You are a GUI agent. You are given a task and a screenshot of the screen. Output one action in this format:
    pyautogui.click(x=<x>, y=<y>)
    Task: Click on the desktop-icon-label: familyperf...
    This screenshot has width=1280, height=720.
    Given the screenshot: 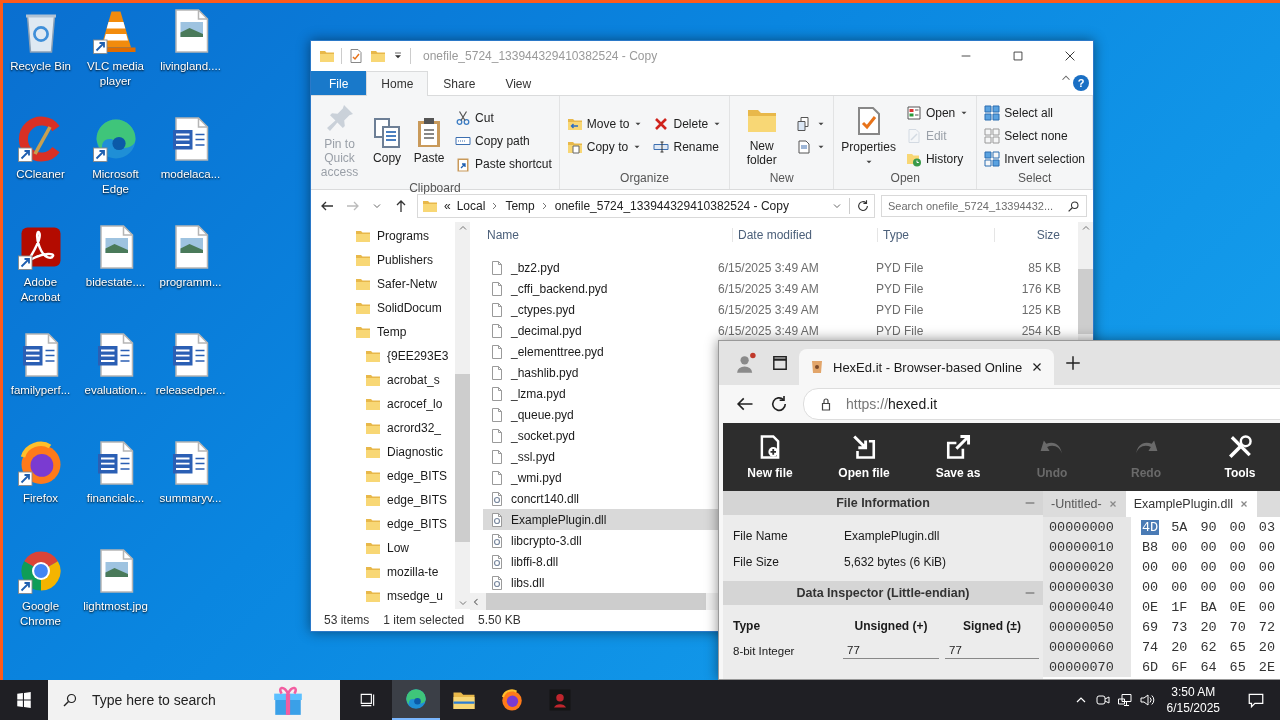 What is the action you would take?
    pyautogui.click(x=40, y=390)
    